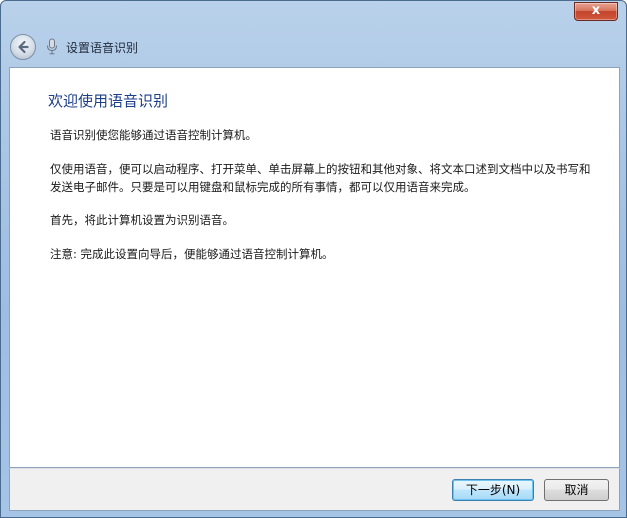 Image resolution: width=627 pixels, height=518 pixels. I want to click on cancel-button: 取消, so click(576, 490).